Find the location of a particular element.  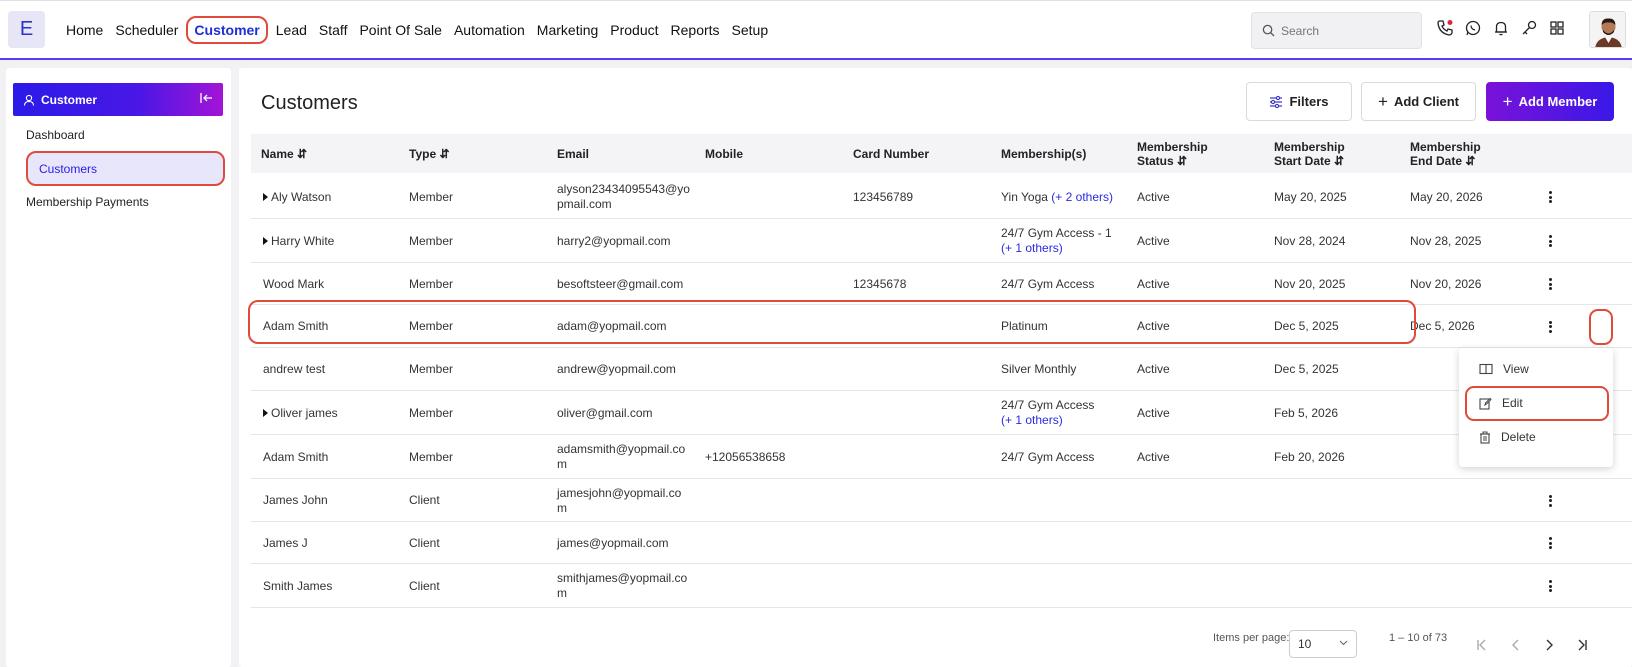

menu-item-view: View is located at coordinates (1504, 369).